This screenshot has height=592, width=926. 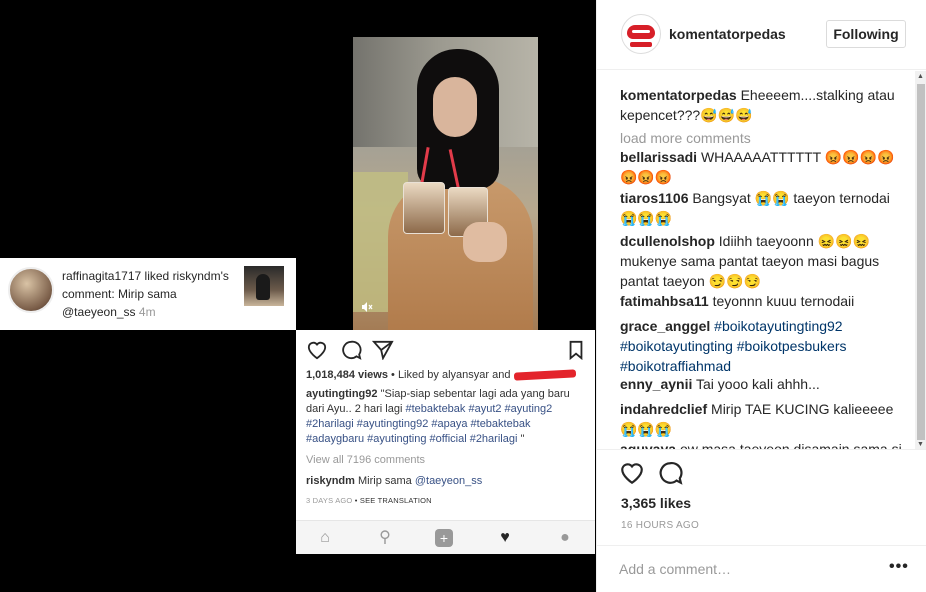 I want to click on comment-user: aguyaya, so click(x=648, y=445).